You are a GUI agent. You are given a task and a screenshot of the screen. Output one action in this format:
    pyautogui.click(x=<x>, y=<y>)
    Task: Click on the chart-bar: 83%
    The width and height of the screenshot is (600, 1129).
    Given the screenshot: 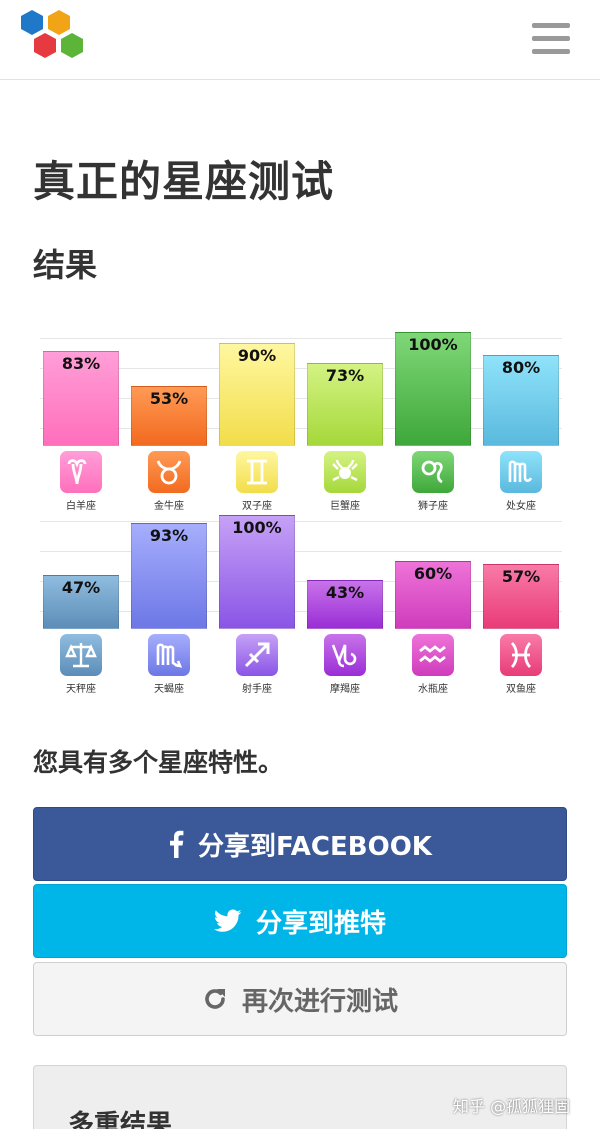 What is the action you would take?
    pyautogui.click(x=81, y=398)
    